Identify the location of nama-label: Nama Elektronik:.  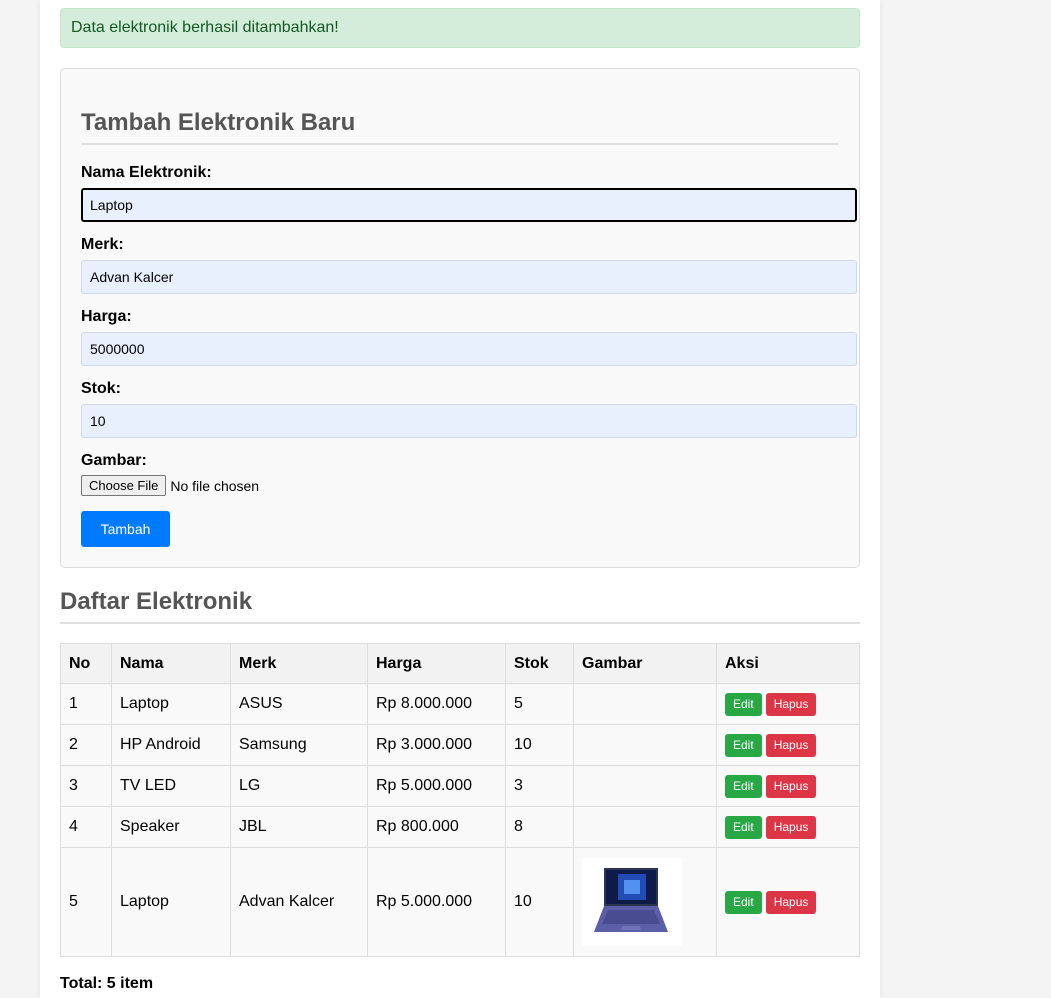
(146, 172).